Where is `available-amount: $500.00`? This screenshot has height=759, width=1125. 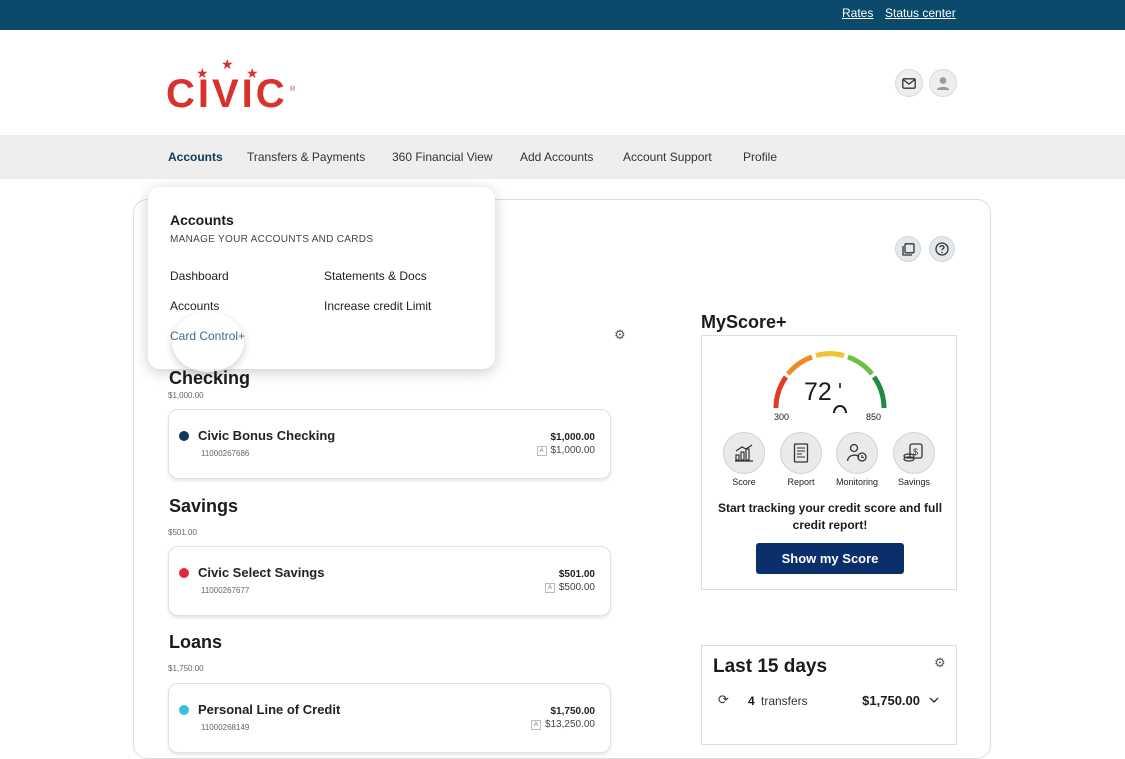
available-amount: $500.00 is located at coordinates (576, 587).